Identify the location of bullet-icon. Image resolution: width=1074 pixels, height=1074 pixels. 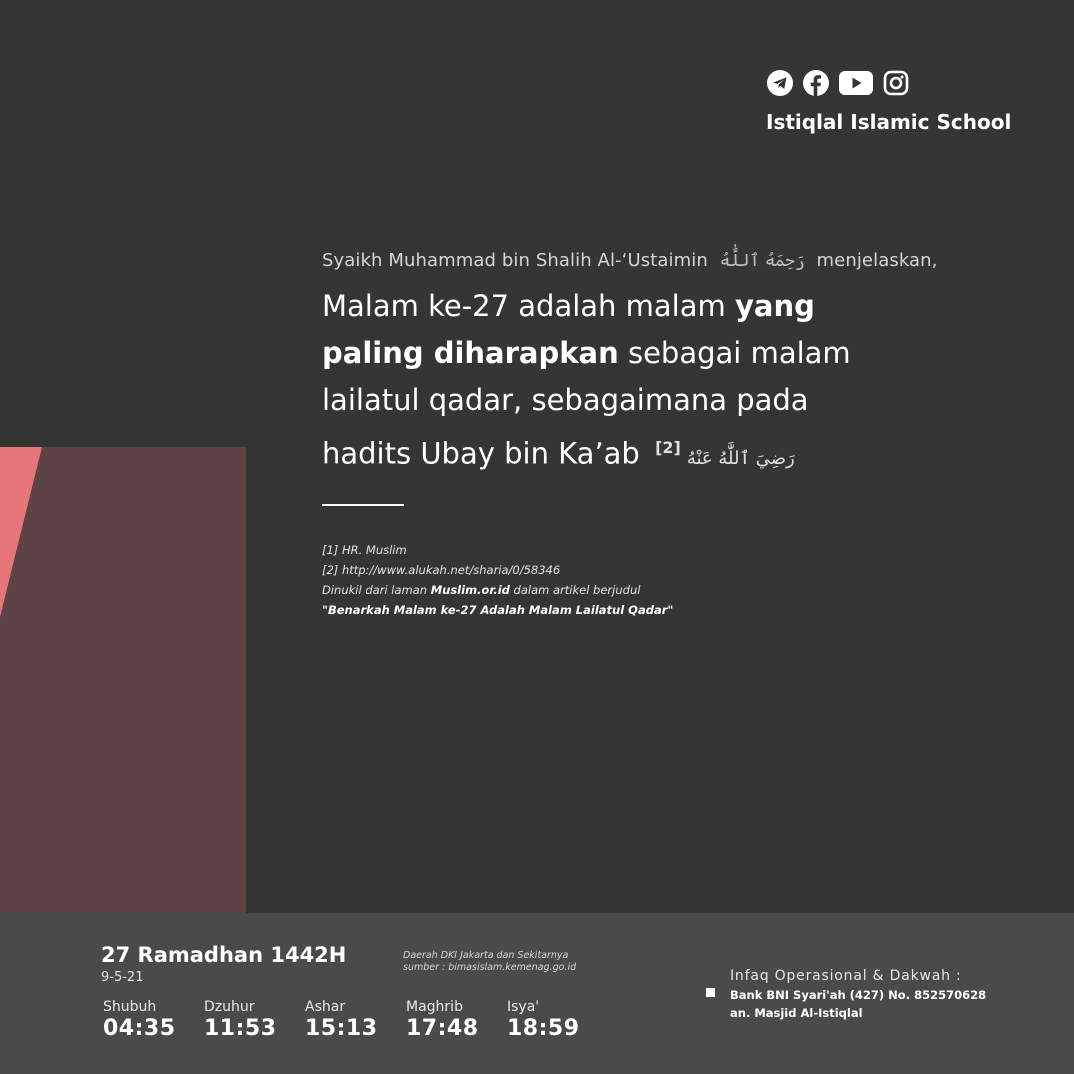
(710, 992).